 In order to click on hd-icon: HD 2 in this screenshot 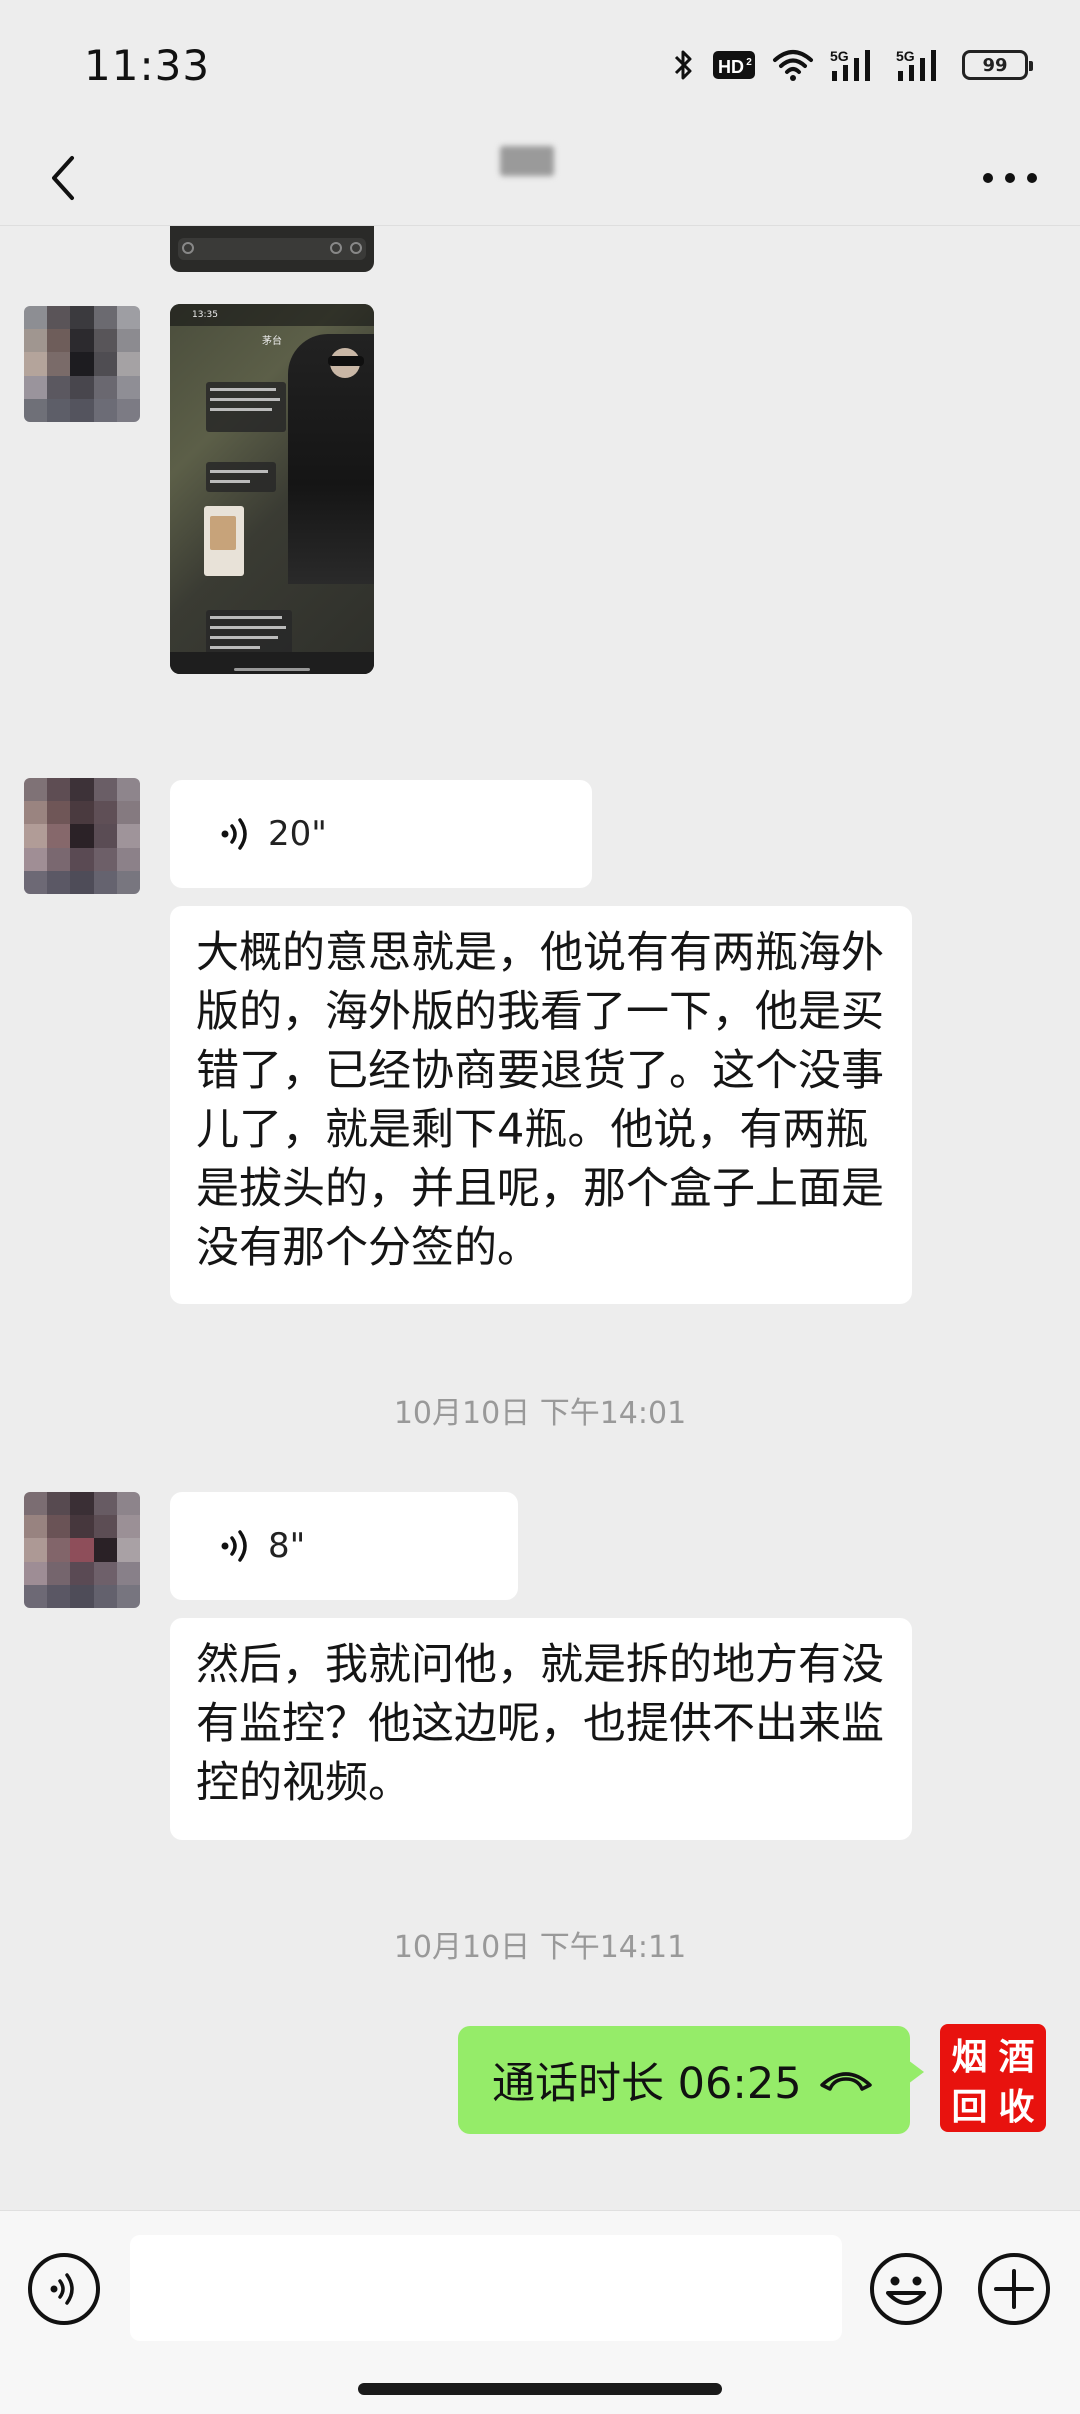, I will do `click(734, 65)`.